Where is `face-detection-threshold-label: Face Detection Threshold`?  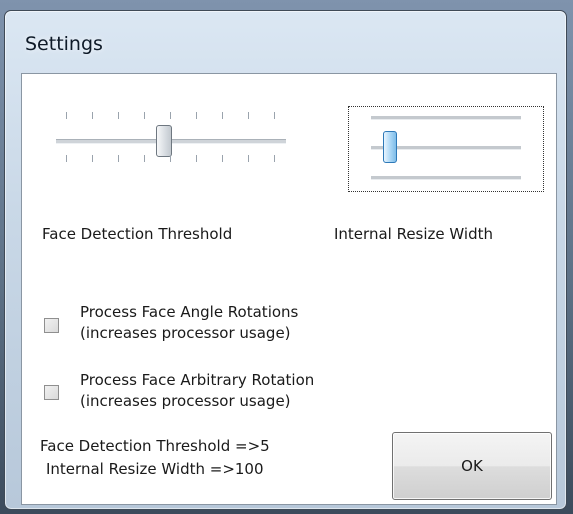
face-detection-threshold-label: Face Detection Threshold is located at coordinates (137, 234).